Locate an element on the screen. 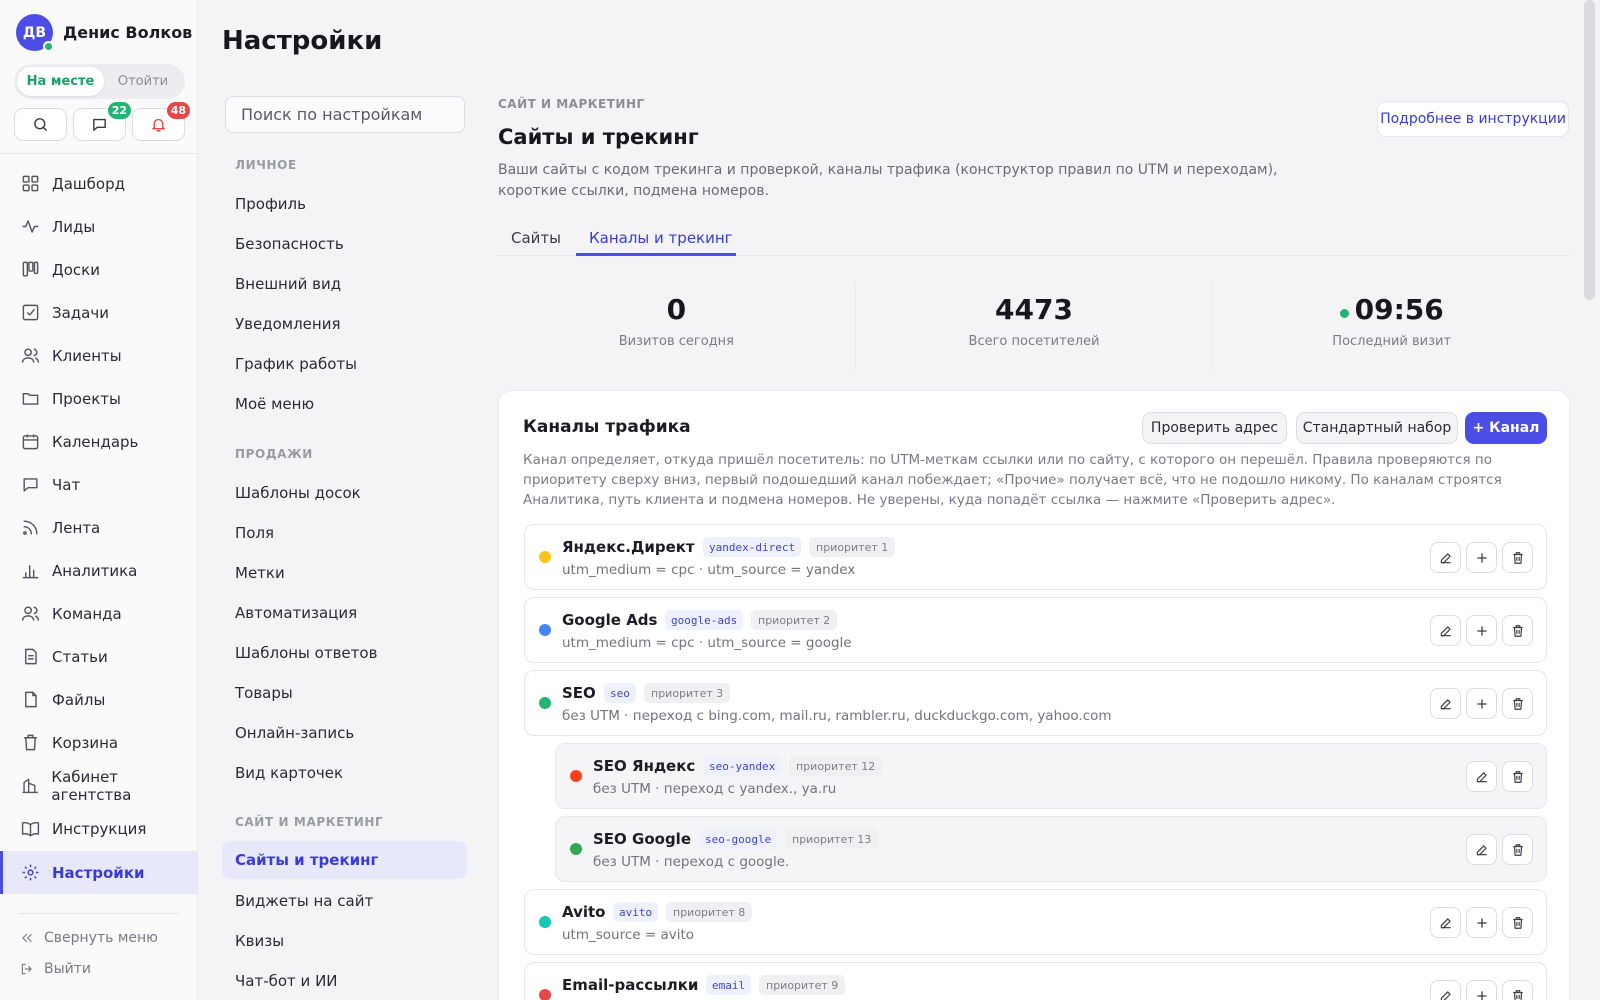 Image resolution: width=1600 pixels, height=1000 pixels. settings-item-widgets: Виджеты на сайт is located at coordinates (304, 901).